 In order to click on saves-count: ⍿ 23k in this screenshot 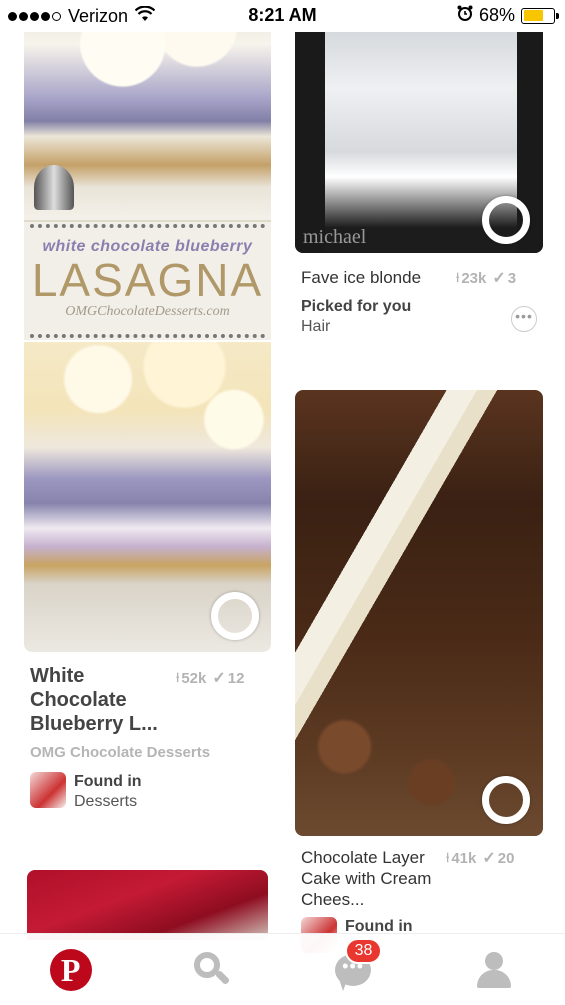, I will do `click(471, 278)`.